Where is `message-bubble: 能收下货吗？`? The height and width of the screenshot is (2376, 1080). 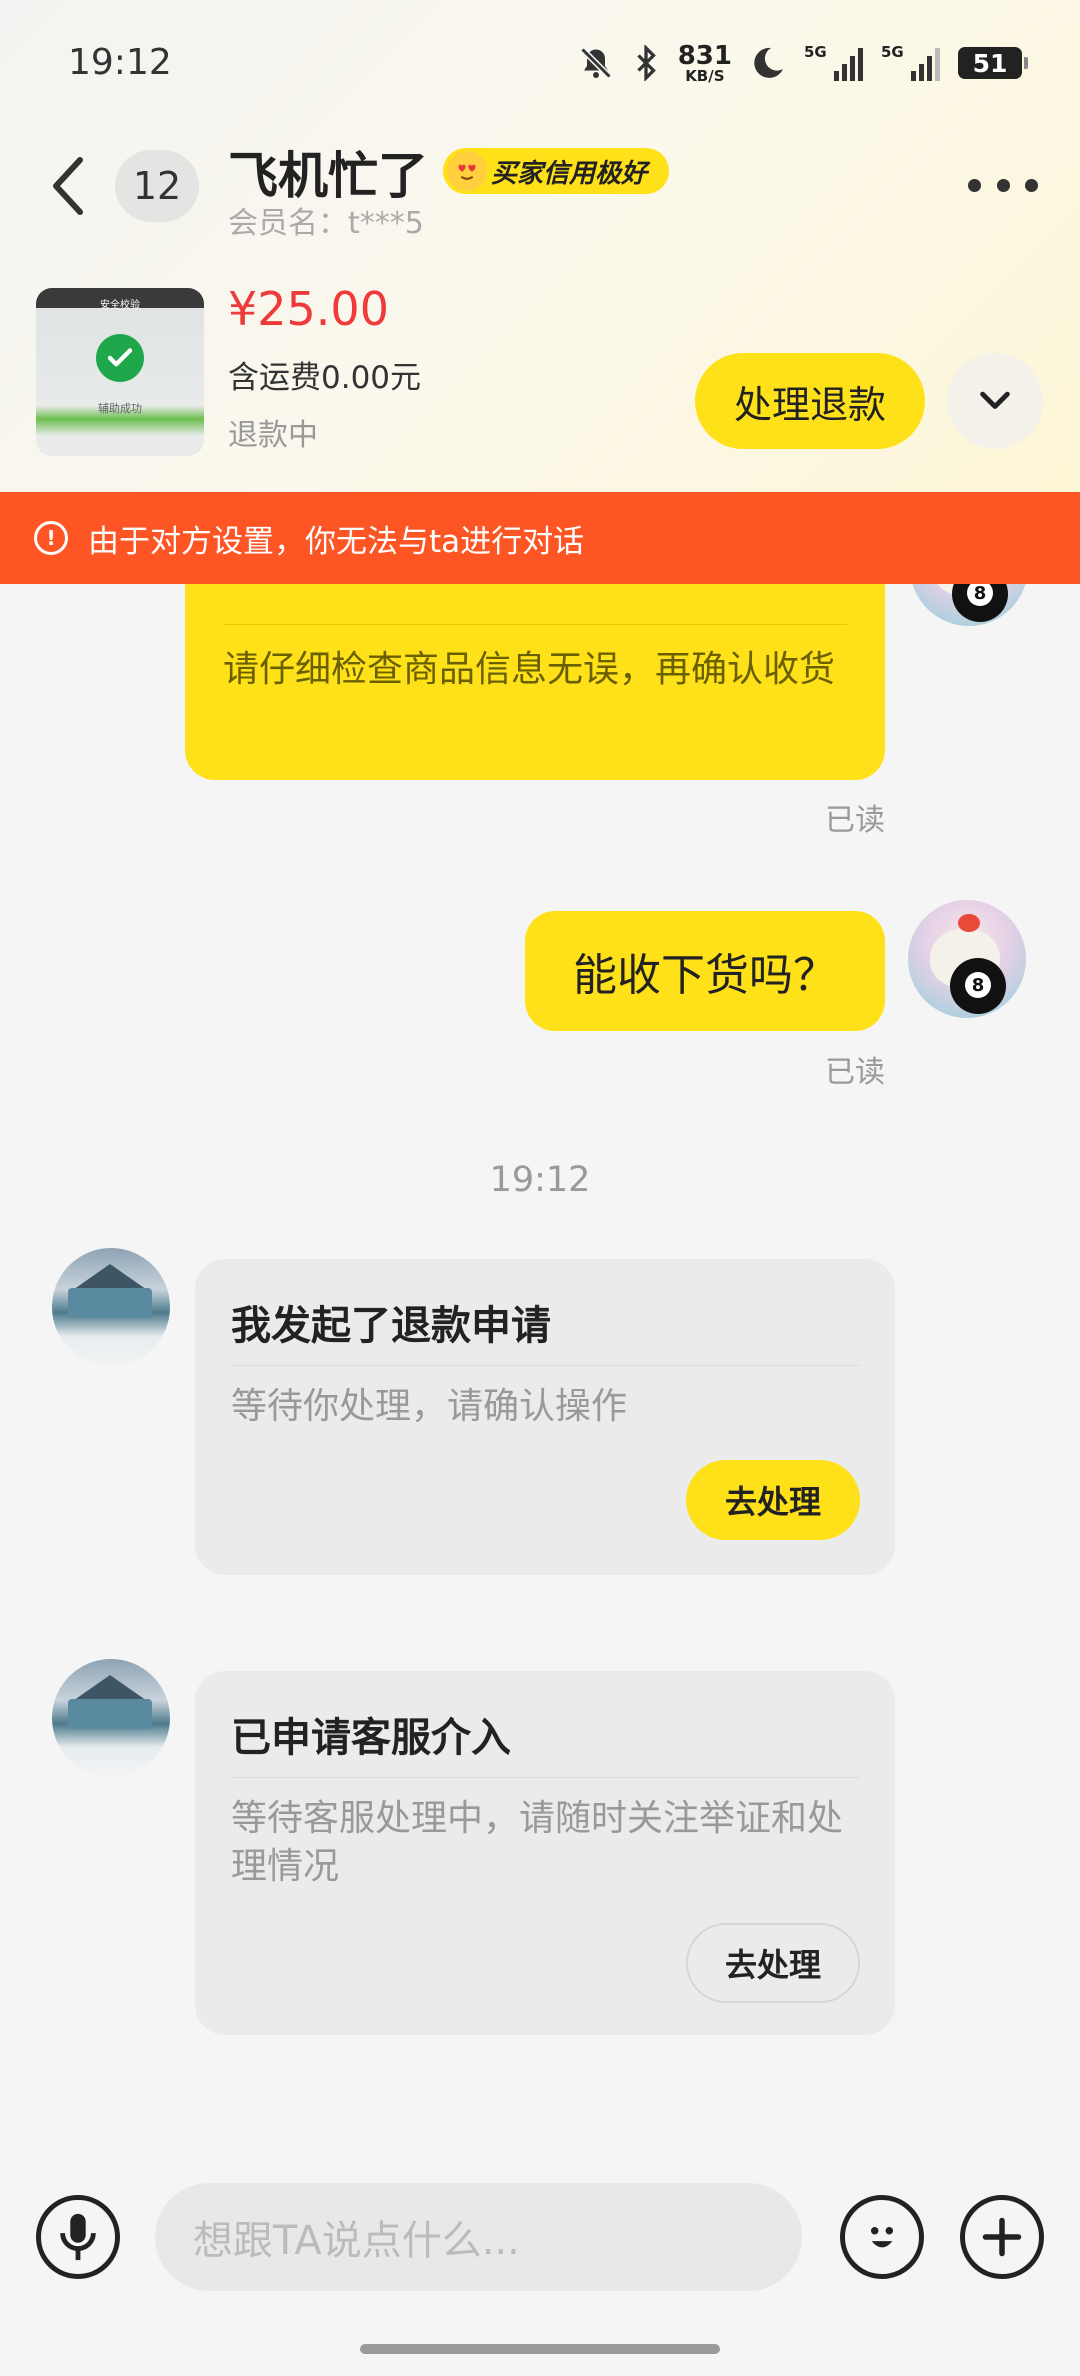 message-bubble: 能收下货吗？ is located at coordinates (705, 971).